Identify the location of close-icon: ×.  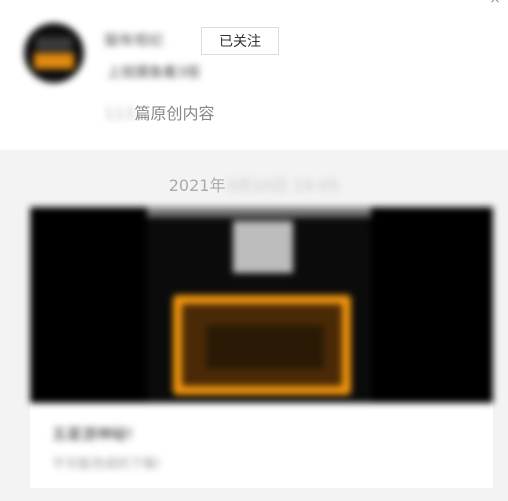
(495, 3).